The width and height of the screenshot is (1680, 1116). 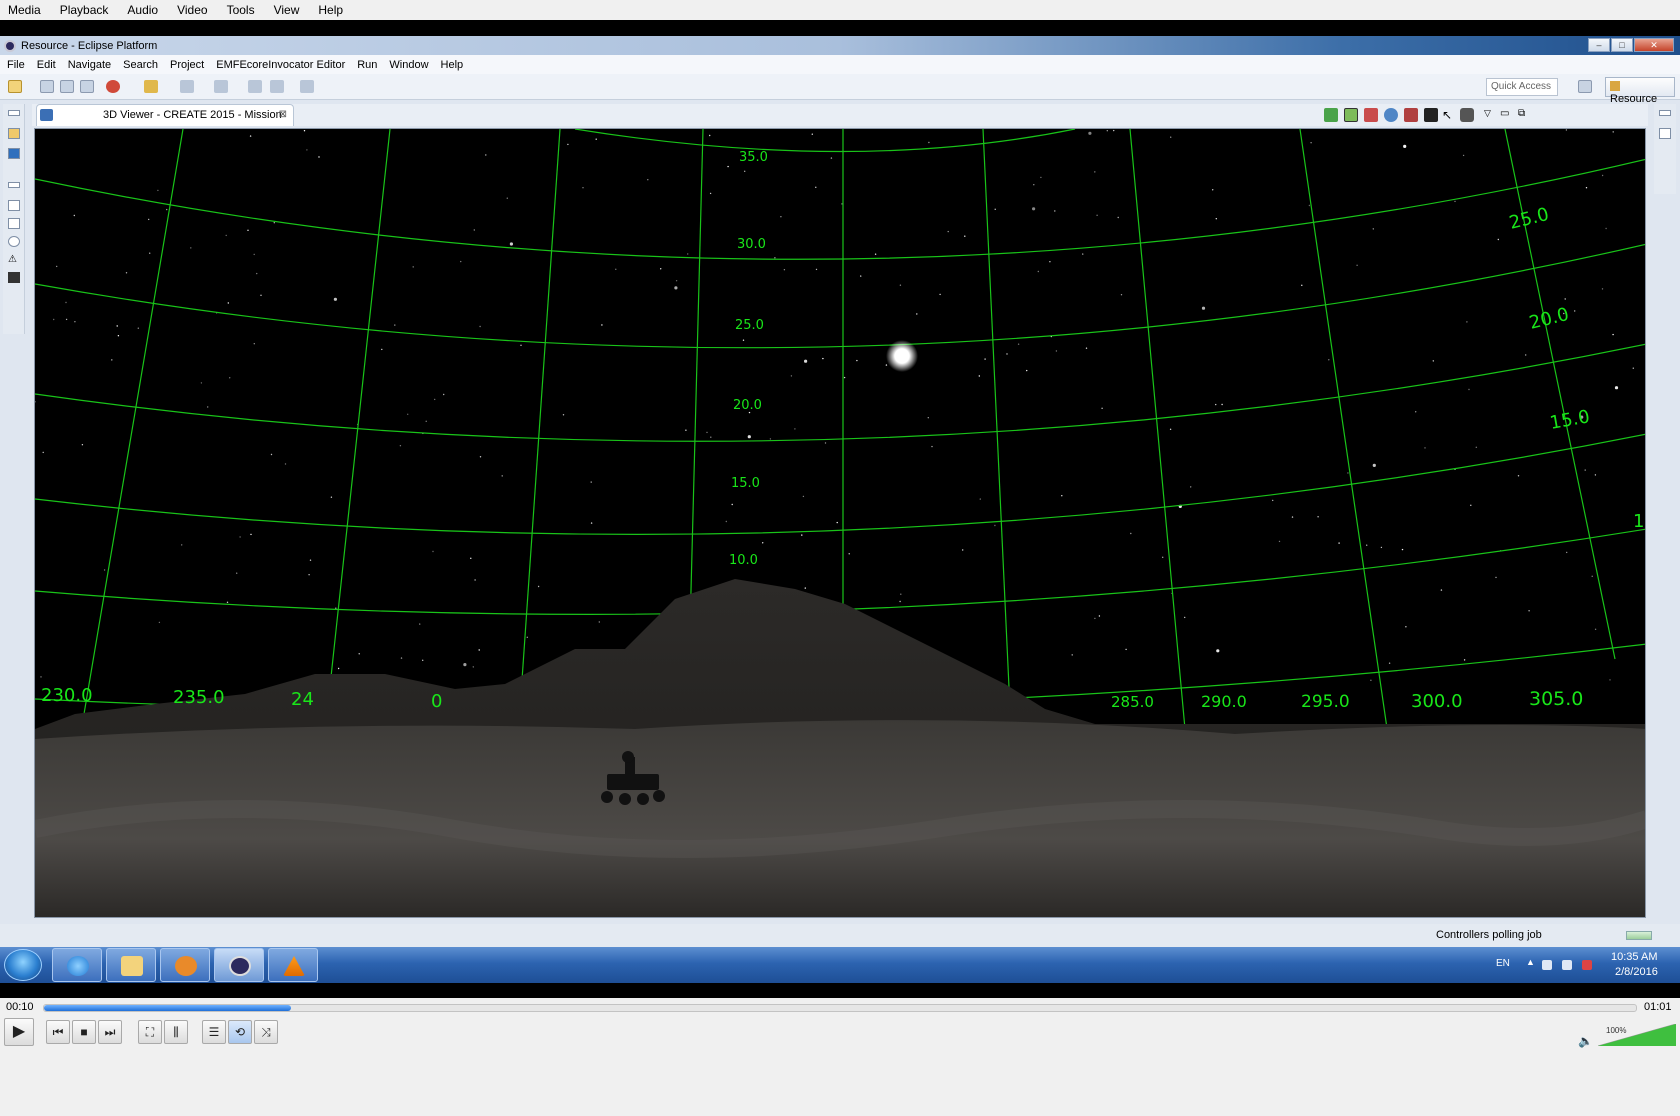 What do you see at coordinates (187, 65) in the screenshot?
I see `menu-project: Project` at bounding box center [187, 65].